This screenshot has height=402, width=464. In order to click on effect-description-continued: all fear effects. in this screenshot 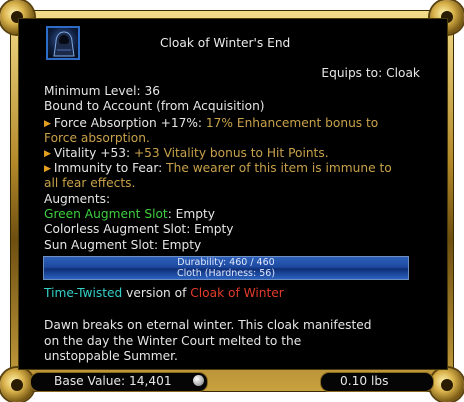, I will do `click(90, 183)`.